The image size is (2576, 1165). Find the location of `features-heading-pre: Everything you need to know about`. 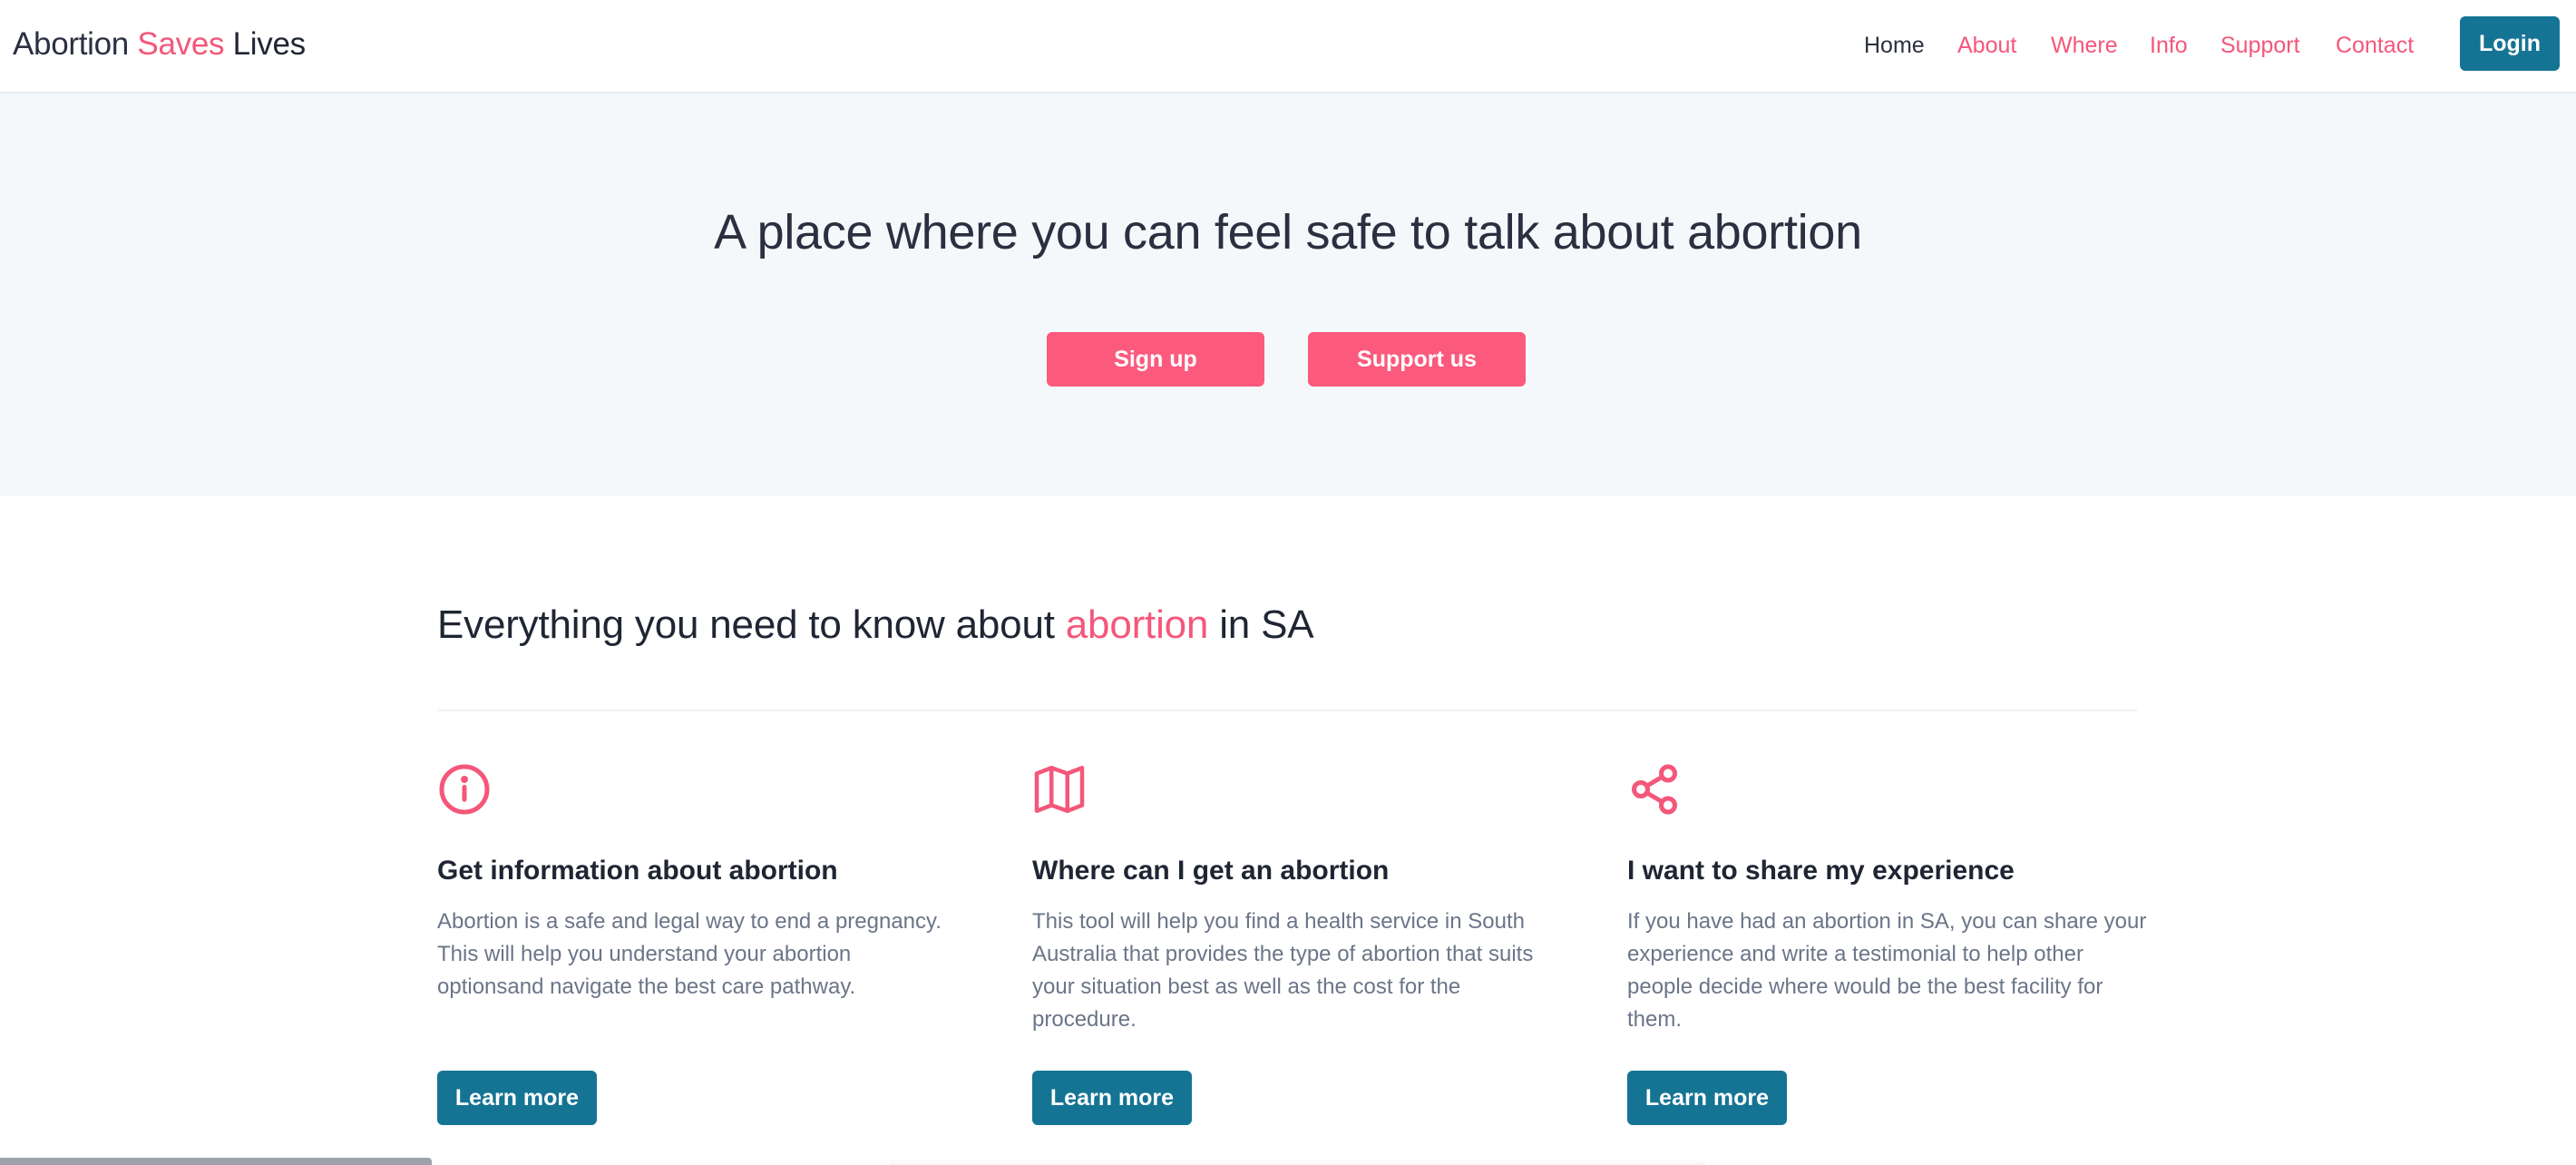

features-heading-pre: Everything you need to know about is located at coordinates (746, 624).